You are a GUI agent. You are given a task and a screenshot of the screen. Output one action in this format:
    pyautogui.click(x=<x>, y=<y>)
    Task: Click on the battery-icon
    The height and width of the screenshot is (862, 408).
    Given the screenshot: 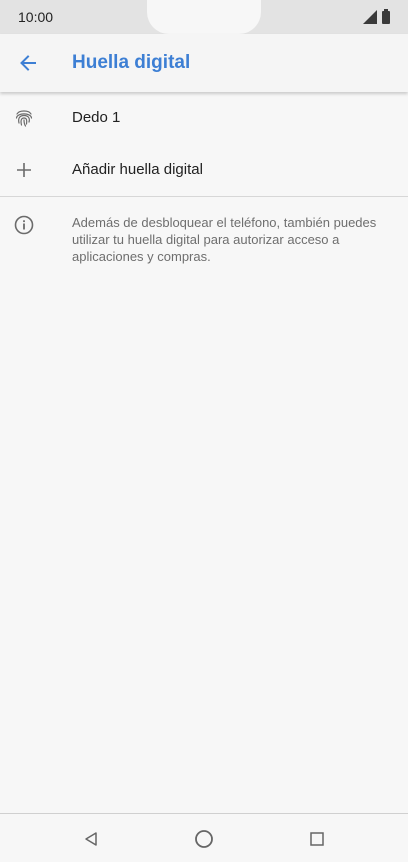 What is the action you would take?
    pyautogui.click(x=386, y=16)
    